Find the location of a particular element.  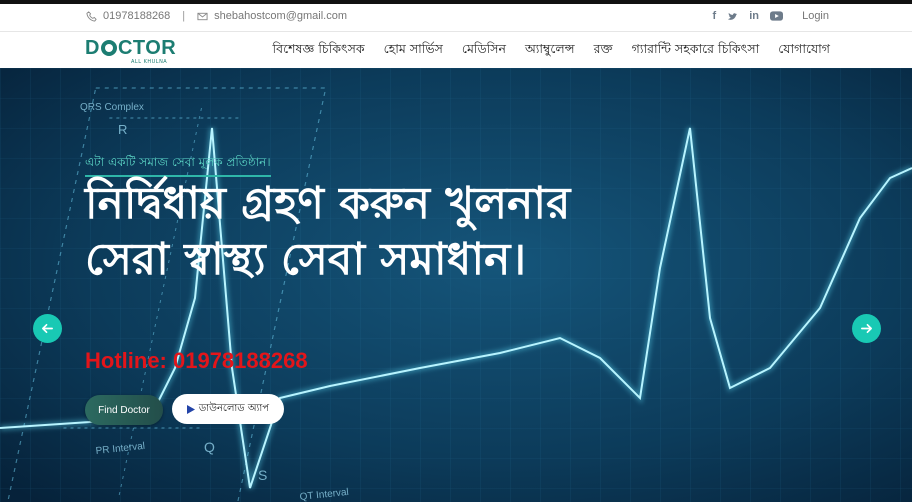

download-app-button: ডাউনলোড অ্যাপ is located at coordinates (228, 409).